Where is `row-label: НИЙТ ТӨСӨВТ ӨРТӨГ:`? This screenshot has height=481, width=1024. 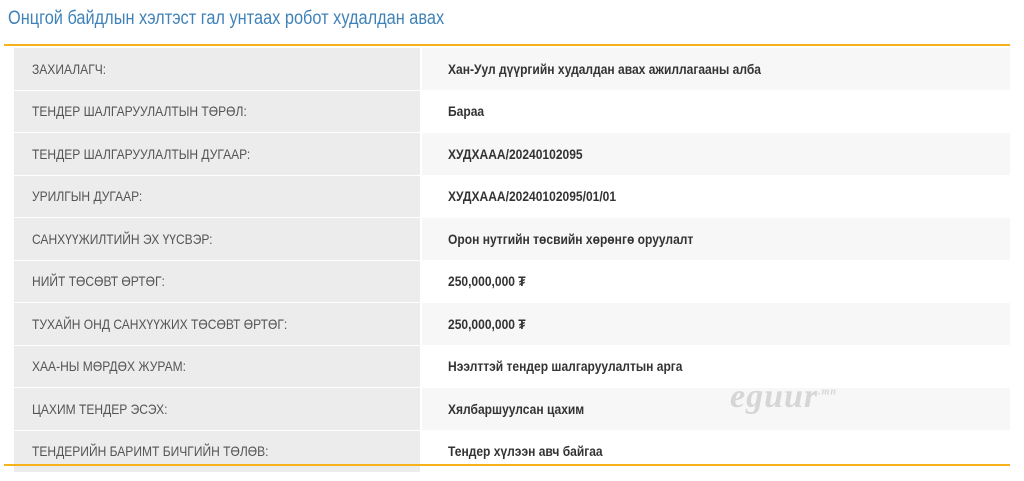 row-label: НИЙТ ТӨСӨВТ ӨРТӨГ: is located at coordinates (218, 281).